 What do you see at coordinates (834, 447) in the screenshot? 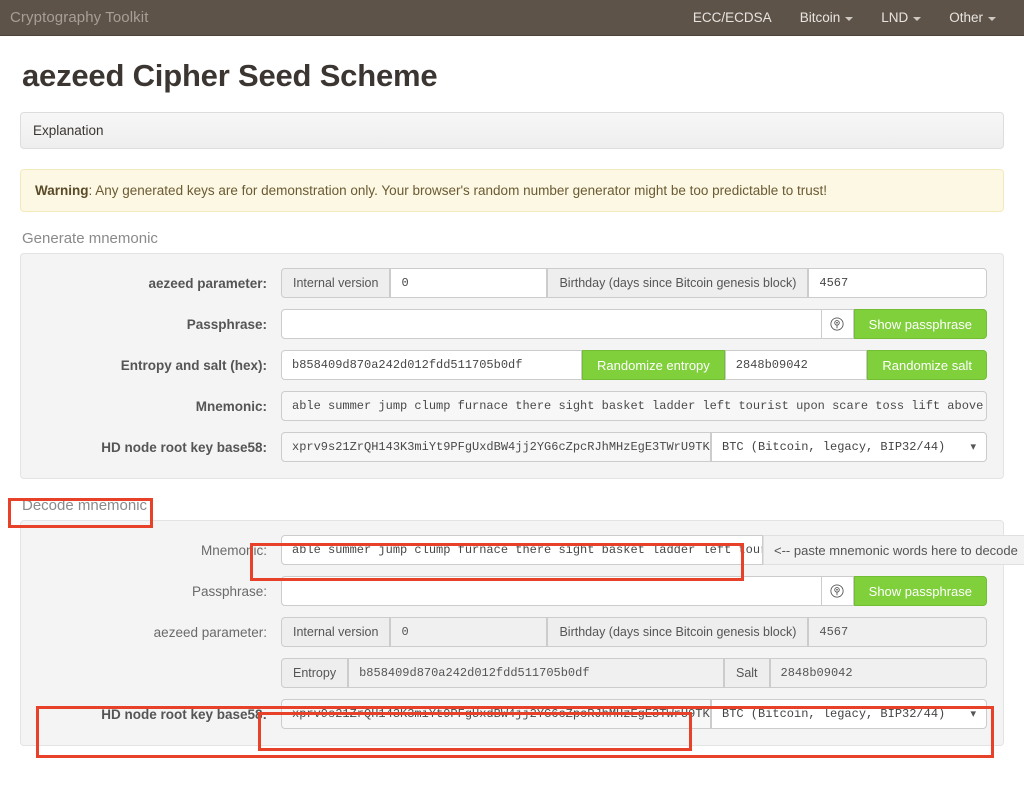
I see `generate-network-select-value: BTC (Bitcoin, legacy, BIP32/44)` at bounding box center [834, 447].